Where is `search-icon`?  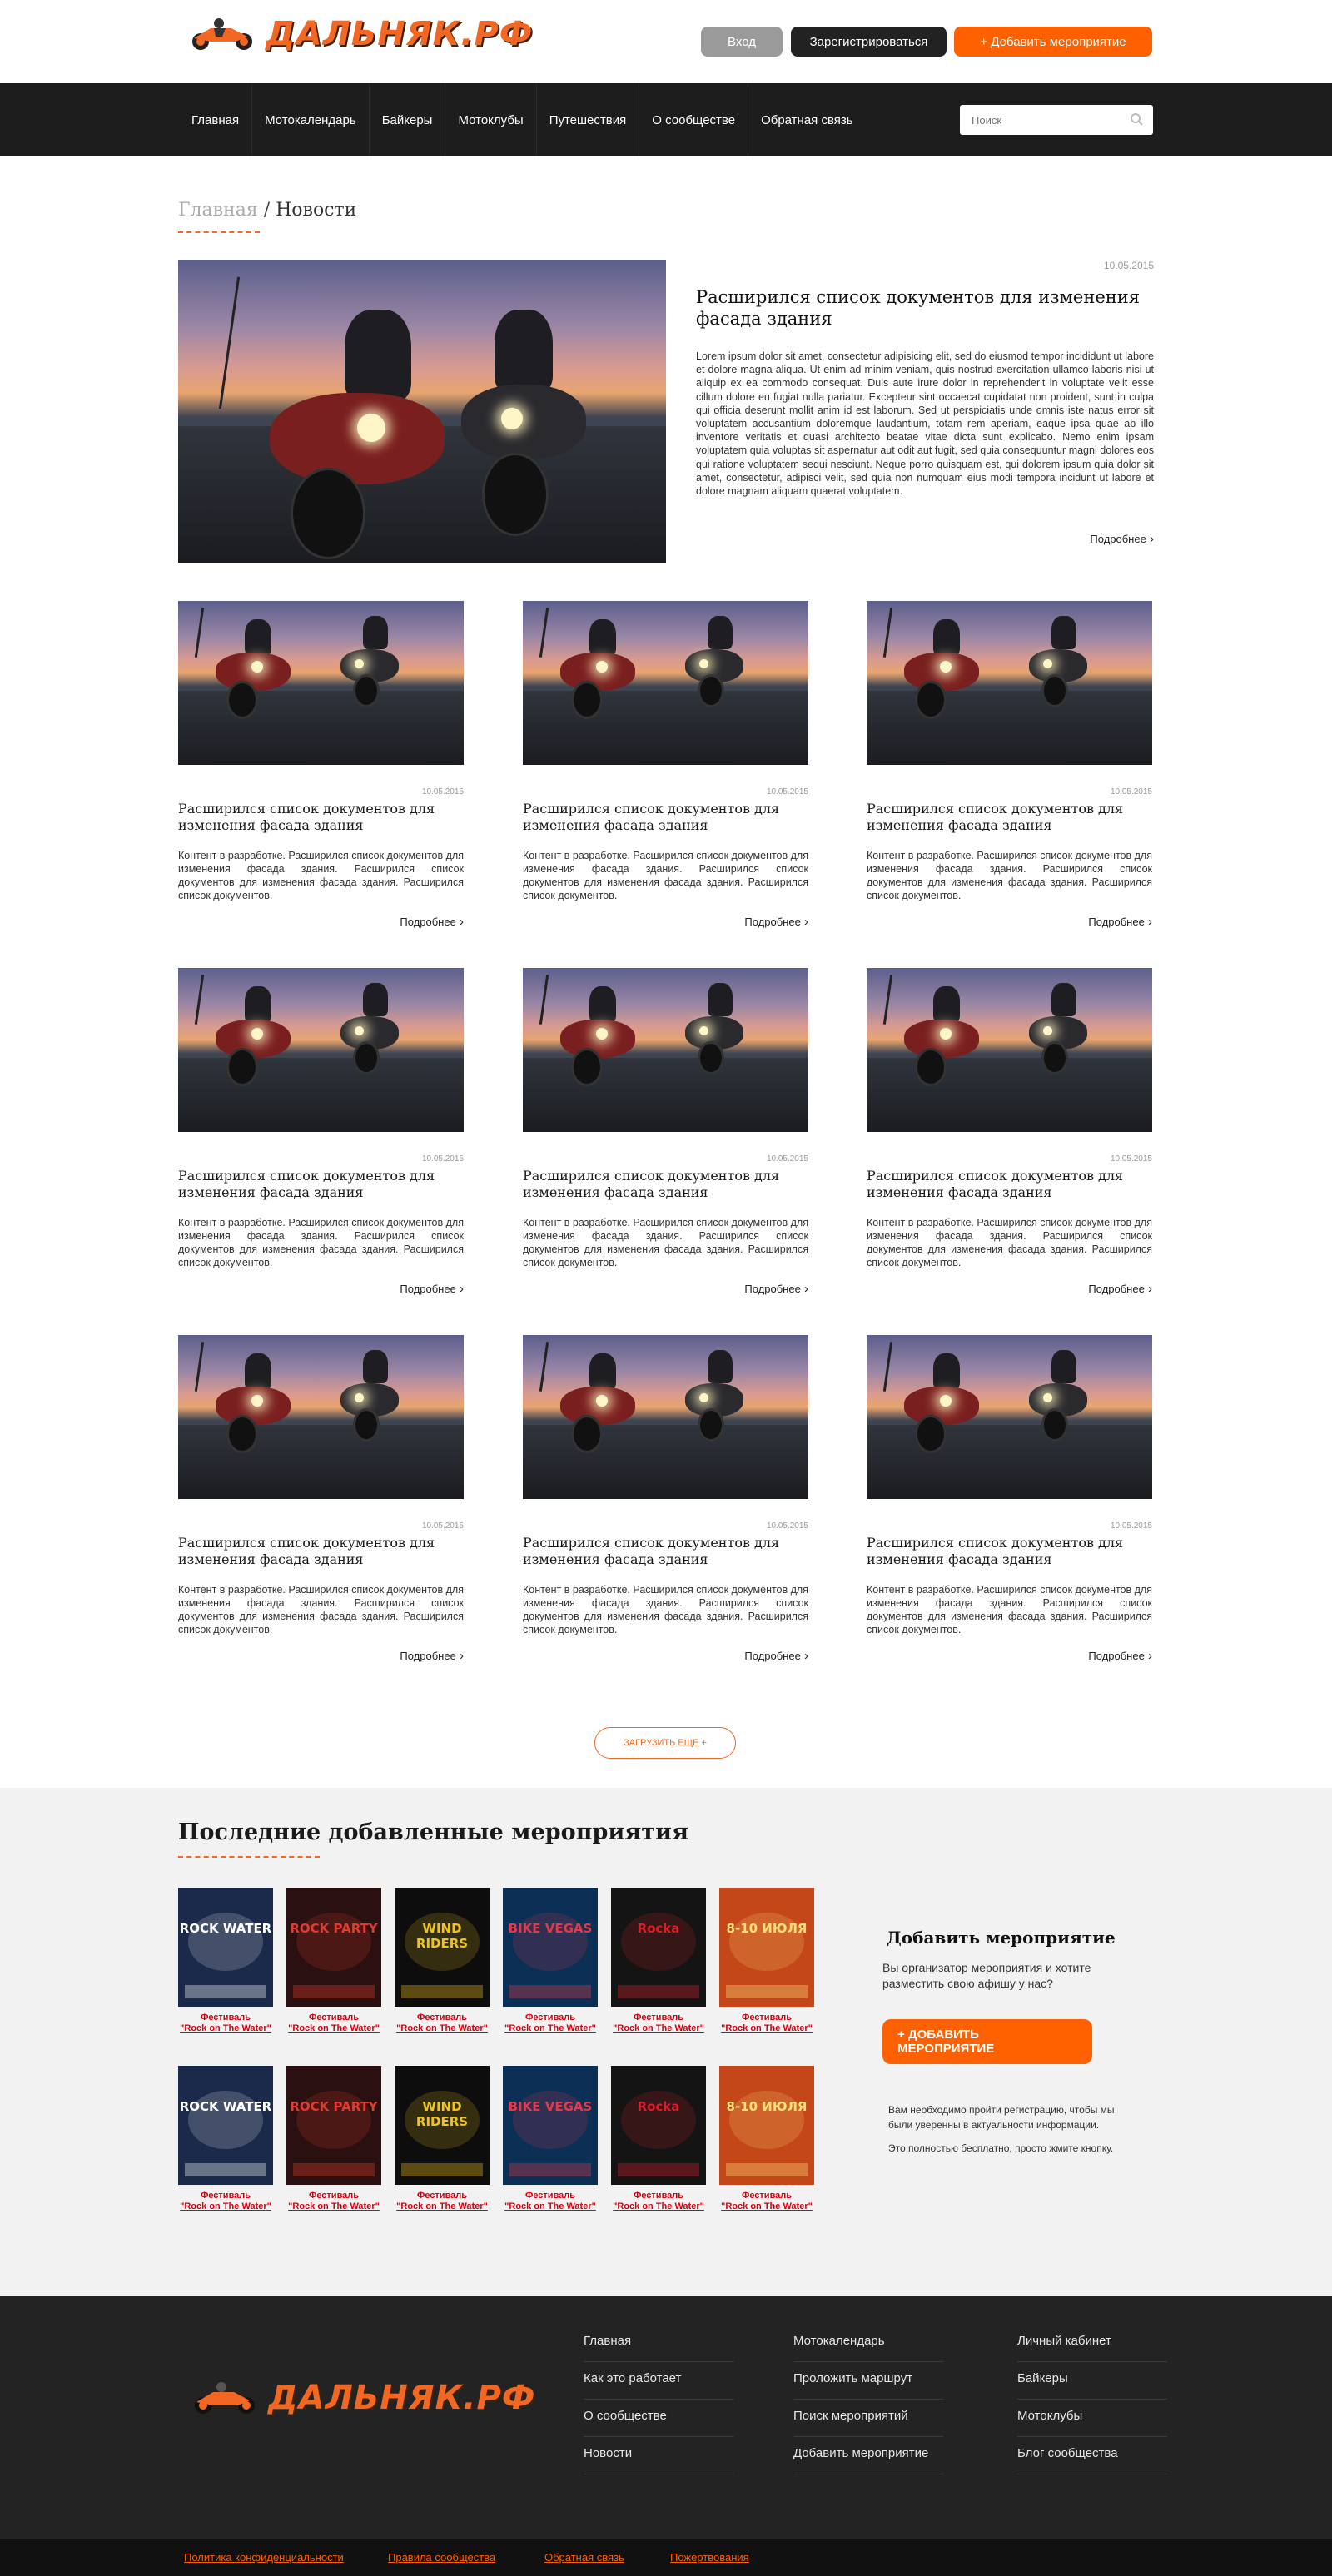 search-icon is located at coordinates (1136, 121).